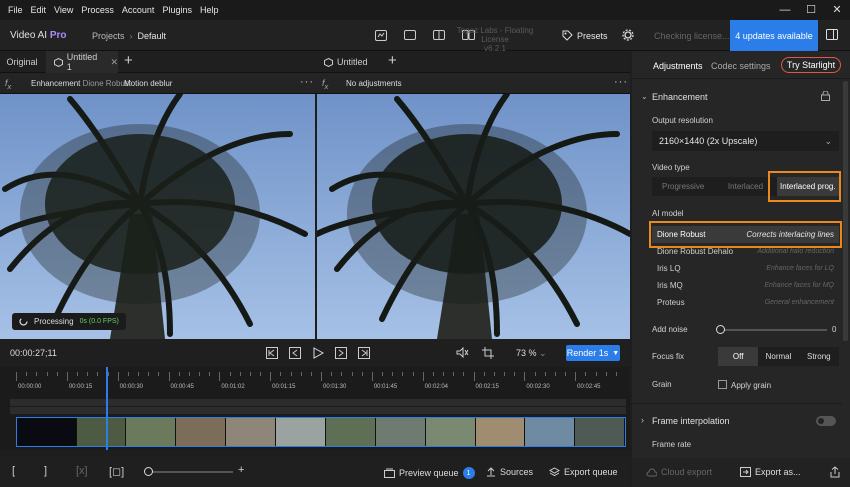 This screenshot has width=850, height=487. I want to click on mute-icon, so click(462, 353).